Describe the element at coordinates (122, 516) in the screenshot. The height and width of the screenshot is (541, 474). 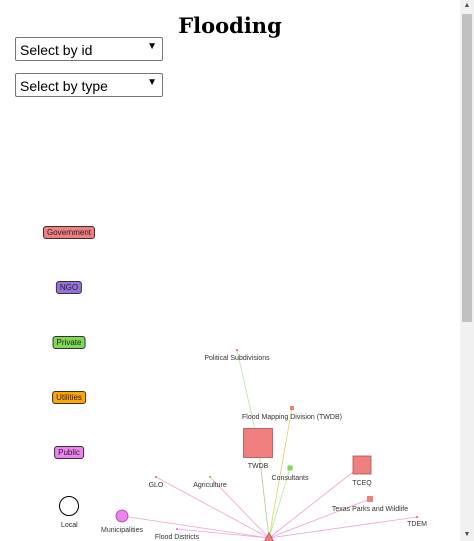
I see `node-municipalities` at that location.